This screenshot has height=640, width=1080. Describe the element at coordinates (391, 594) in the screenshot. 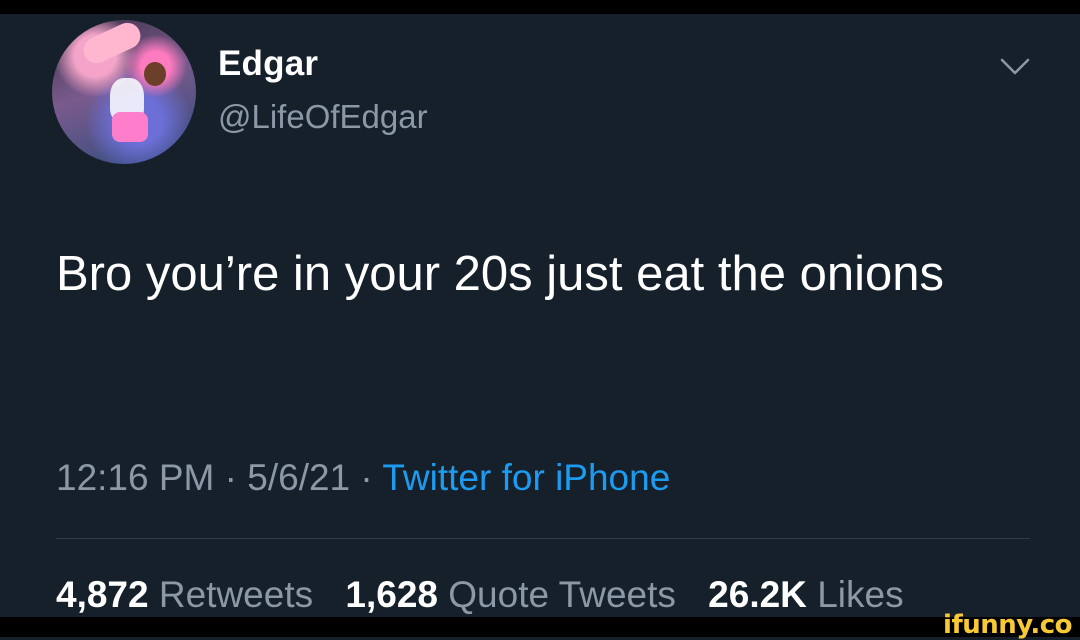

I see `quote-tweets-count: 1,628` at that location.